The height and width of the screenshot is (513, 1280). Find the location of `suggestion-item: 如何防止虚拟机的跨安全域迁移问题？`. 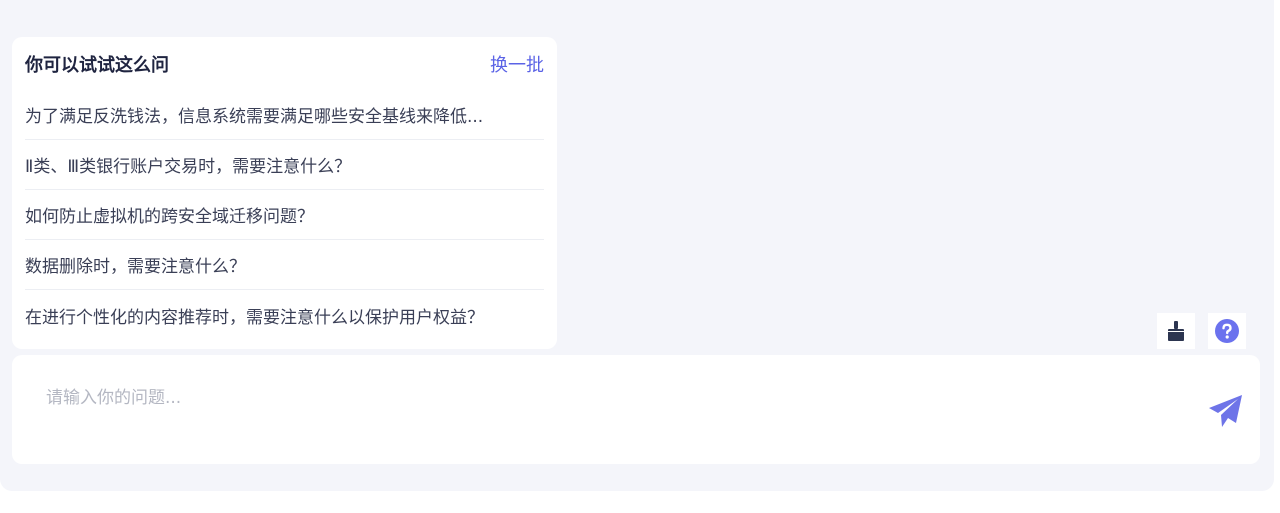

suggestion-item: 如何防止虚拟机的跨安全域迁移问题？ is located at coordinates (284, 215).